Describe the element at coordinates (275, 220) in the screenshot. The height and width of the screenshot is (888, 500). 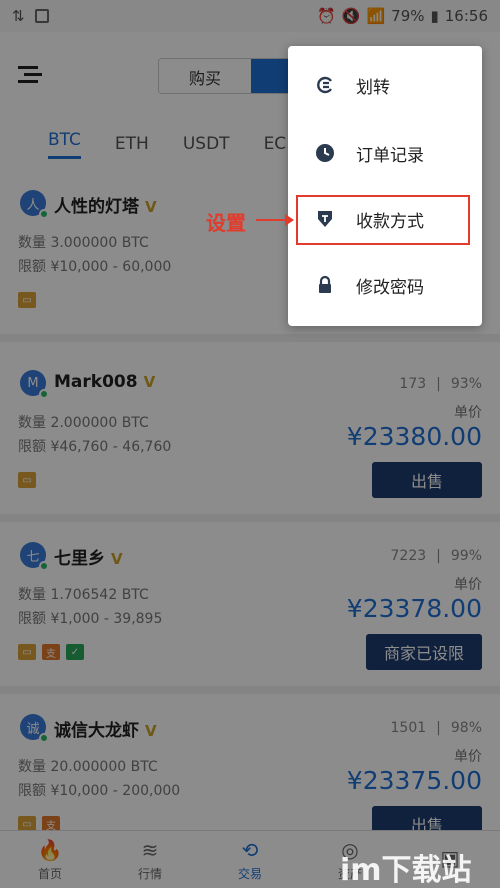
I see `annotation-arrow-icon` at that location.